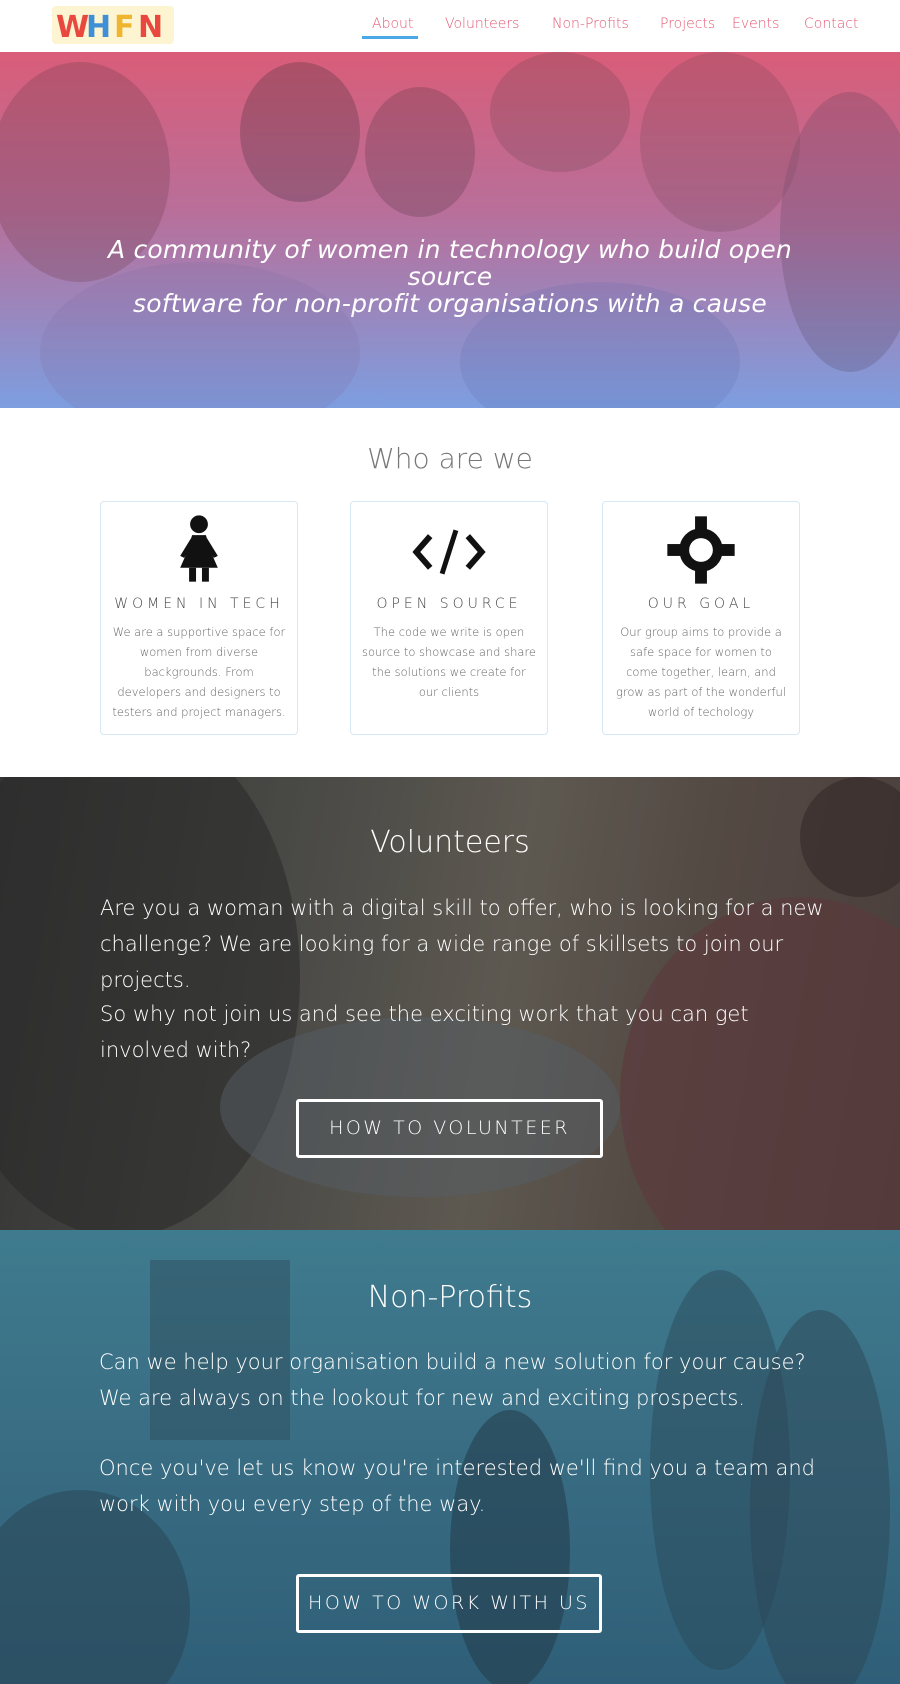  Describe the element at coordinates (687, 24) in the screenshot. I see `nav-projects: Projects` at that location.